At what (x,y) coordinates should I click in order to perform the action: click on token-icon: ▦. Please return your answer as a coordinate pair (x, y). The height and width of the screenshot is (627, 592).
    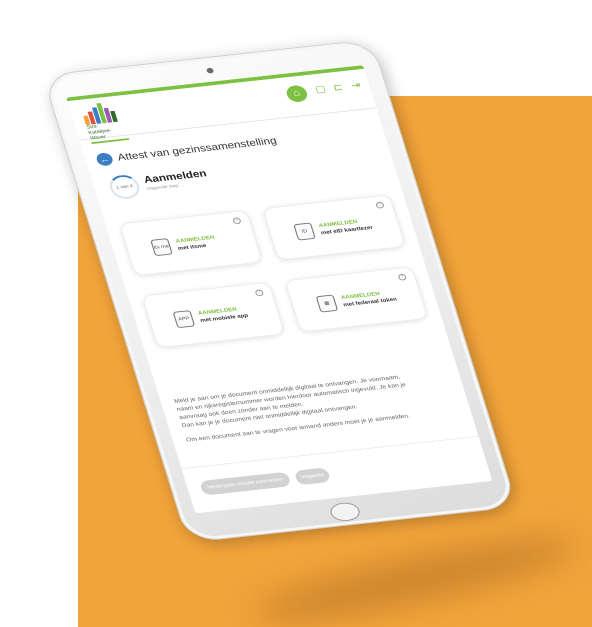
    Looking at the image, I should click on (327, 303).